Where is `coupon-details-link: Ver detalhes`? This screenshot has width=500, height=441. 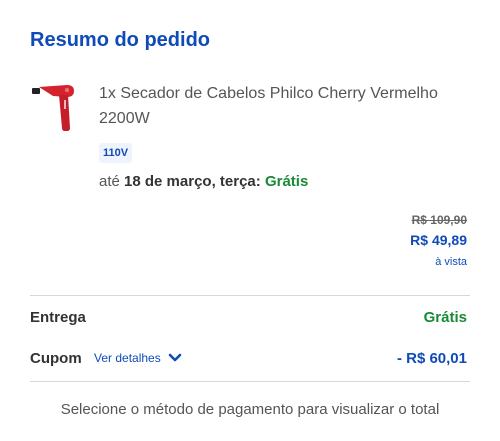
coupon-details-link: Ver detalhes is located at coordinates (138, 358).